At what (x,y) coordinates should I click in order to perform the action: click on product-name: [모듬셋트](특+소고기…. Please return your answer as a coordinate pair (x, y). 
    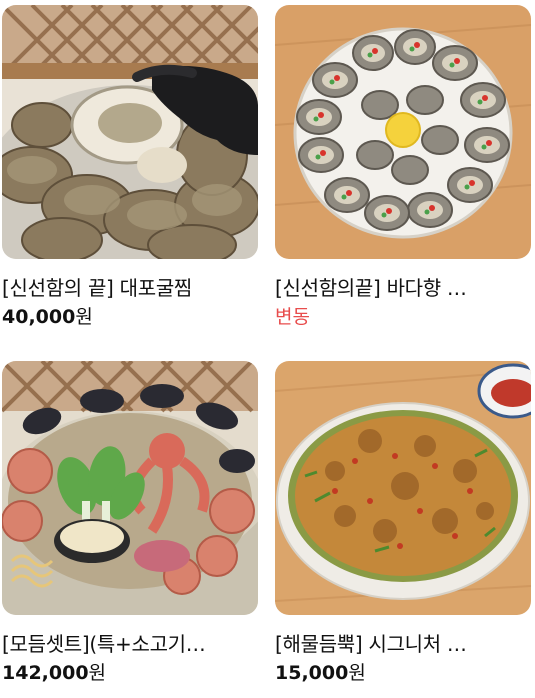
    Looking at the image, I should click on (129, 644).